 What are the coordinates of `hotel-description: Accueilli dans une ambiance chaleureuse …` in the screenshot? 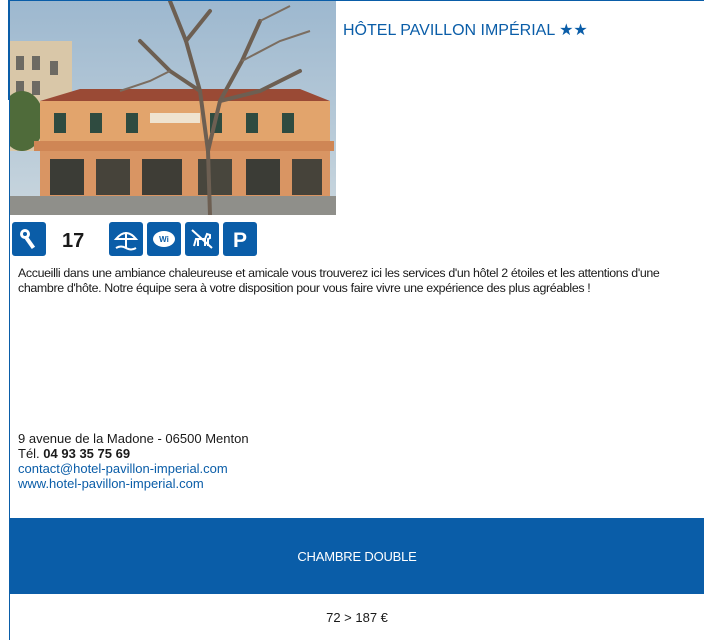 It's located at (339, 280).